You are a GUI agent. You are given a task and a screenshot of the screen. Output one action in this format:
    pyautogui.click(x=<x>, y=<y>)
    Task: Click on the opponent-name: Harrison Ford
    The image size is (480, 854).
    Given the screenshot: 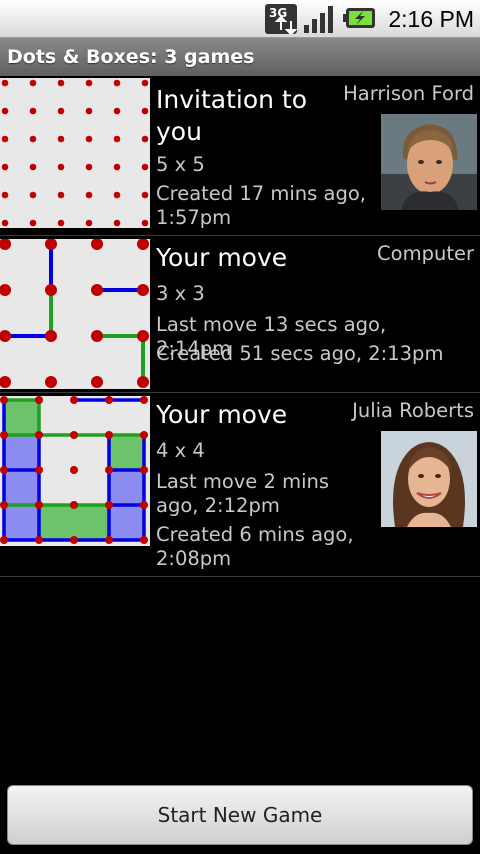 What is the action you would take?
    pyautogui.click(x=408, y=93)
    